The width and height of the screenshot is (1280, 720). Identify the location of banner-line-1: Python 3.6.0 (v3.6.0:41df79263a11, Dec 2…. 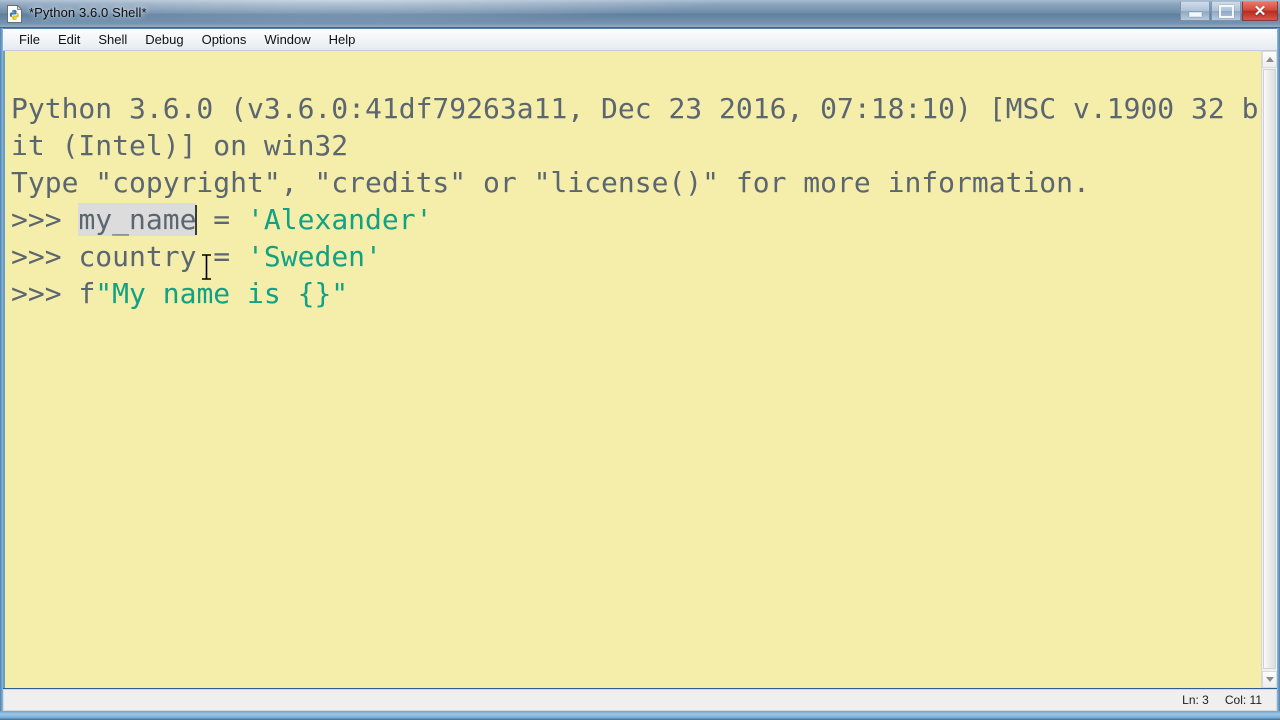
(635, 127).